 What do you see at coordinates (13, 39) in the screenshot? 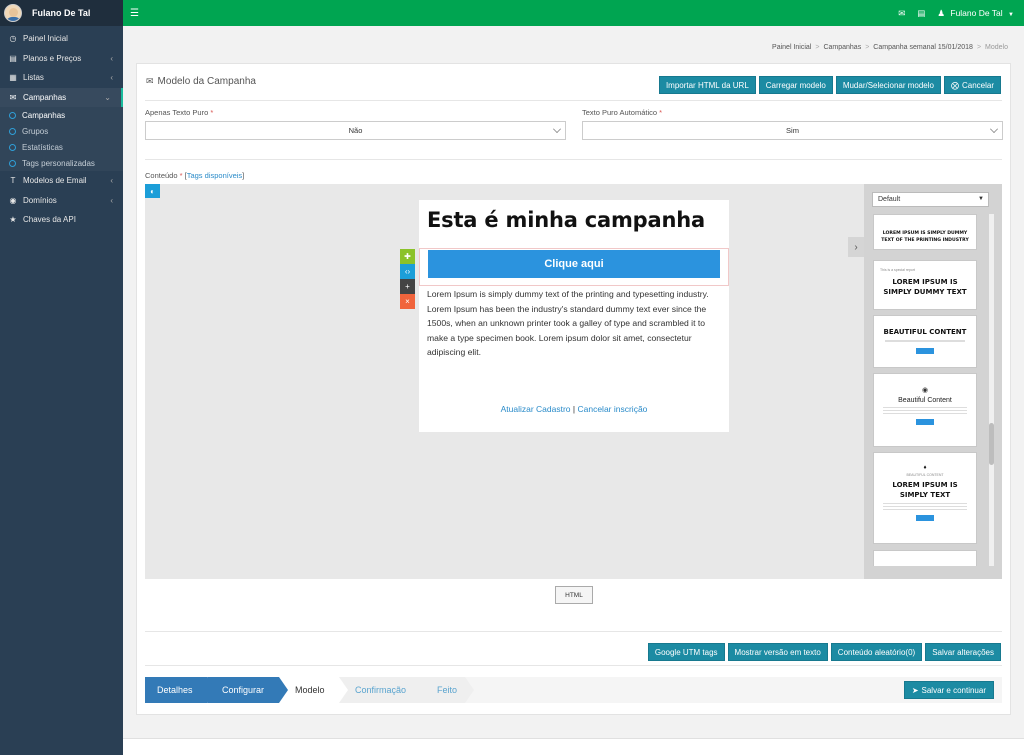
I see `dashboard-icon: ◷` at bounding box center [13, 39].